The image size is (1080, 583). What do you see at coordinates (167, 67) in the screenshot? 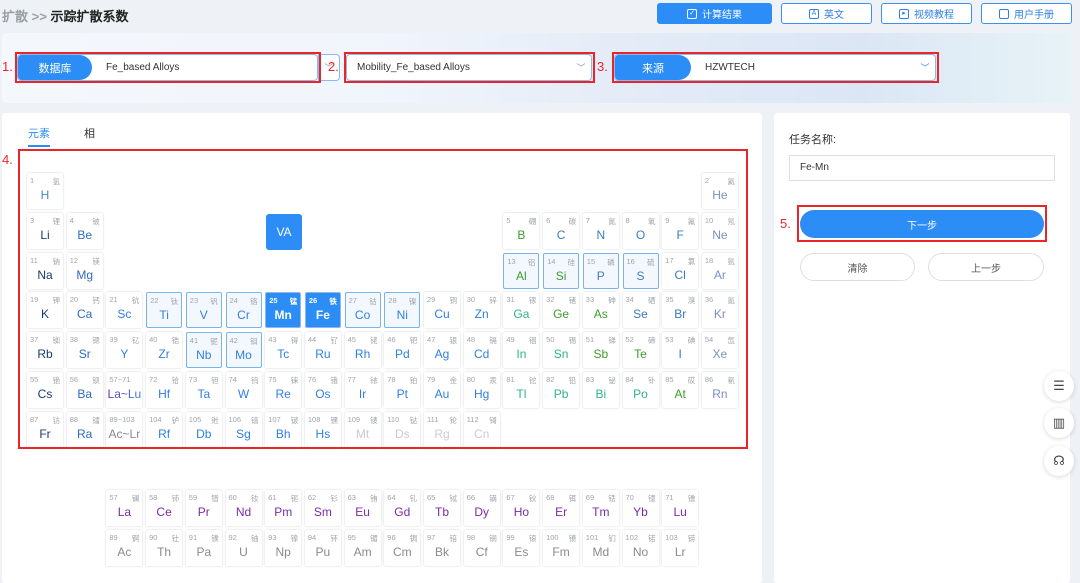
I see `database-select: 数据库 Fe_based Alloys` at bounding box center [167, 67].